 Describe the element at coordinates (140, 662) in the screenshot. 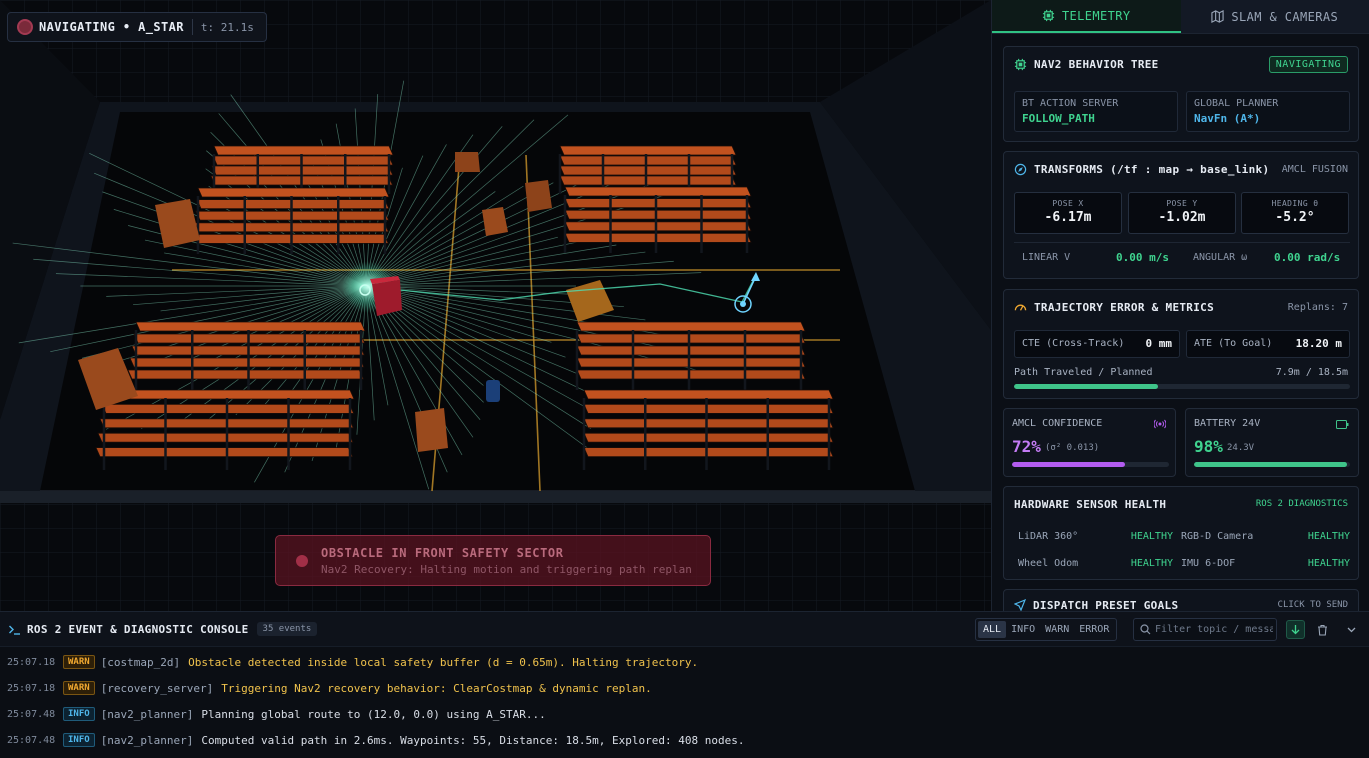

I see `log-source: [costmap_2d]` at that location.